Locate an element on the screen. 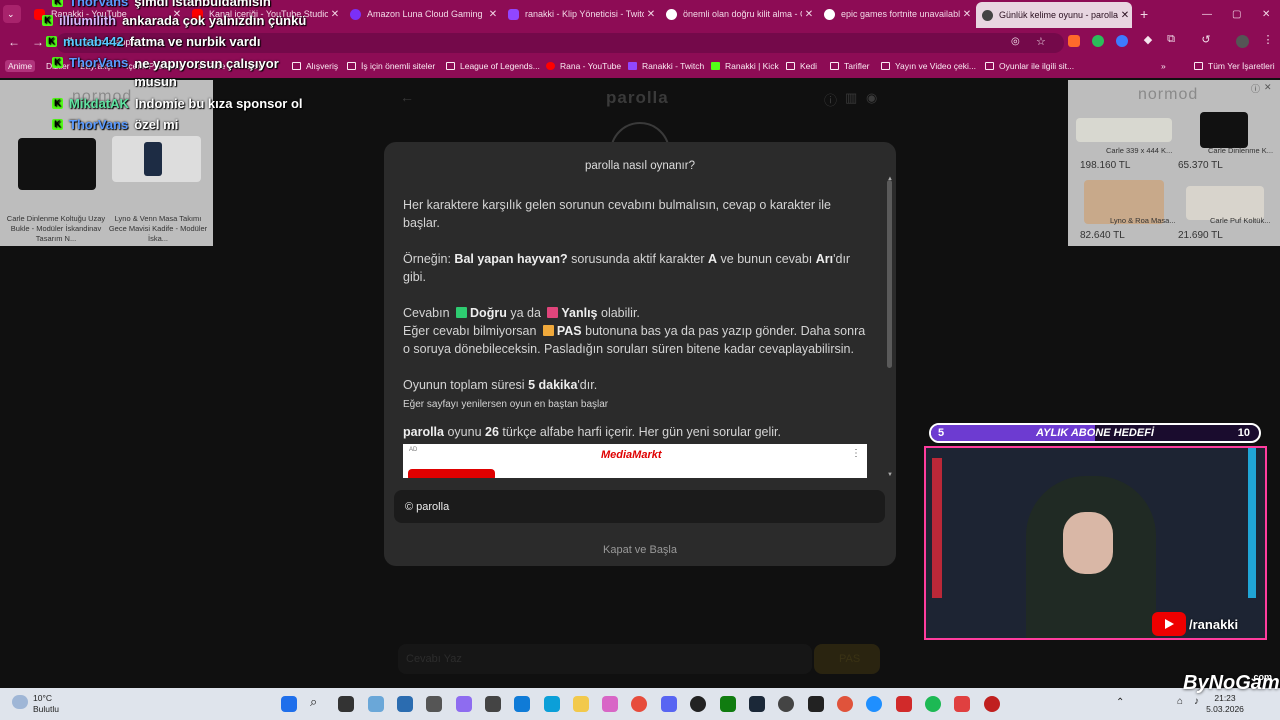 This screenshot has height=720, width=1280. obs-icon is located at coordinates (698, 704).